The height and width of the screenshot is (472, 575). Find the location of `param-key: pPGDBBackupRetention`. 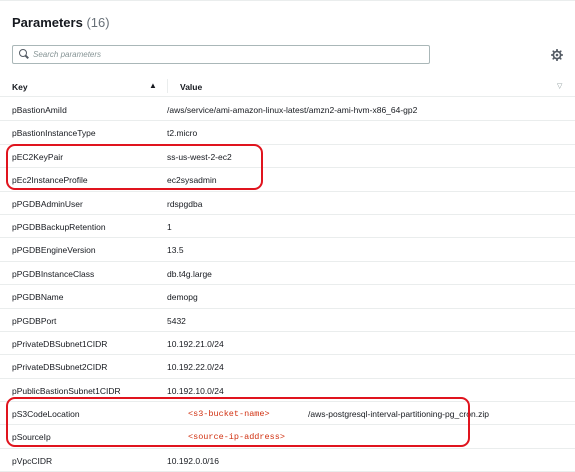

param-key: pPGDBBackupRetention is located at coordinates (59, 226).